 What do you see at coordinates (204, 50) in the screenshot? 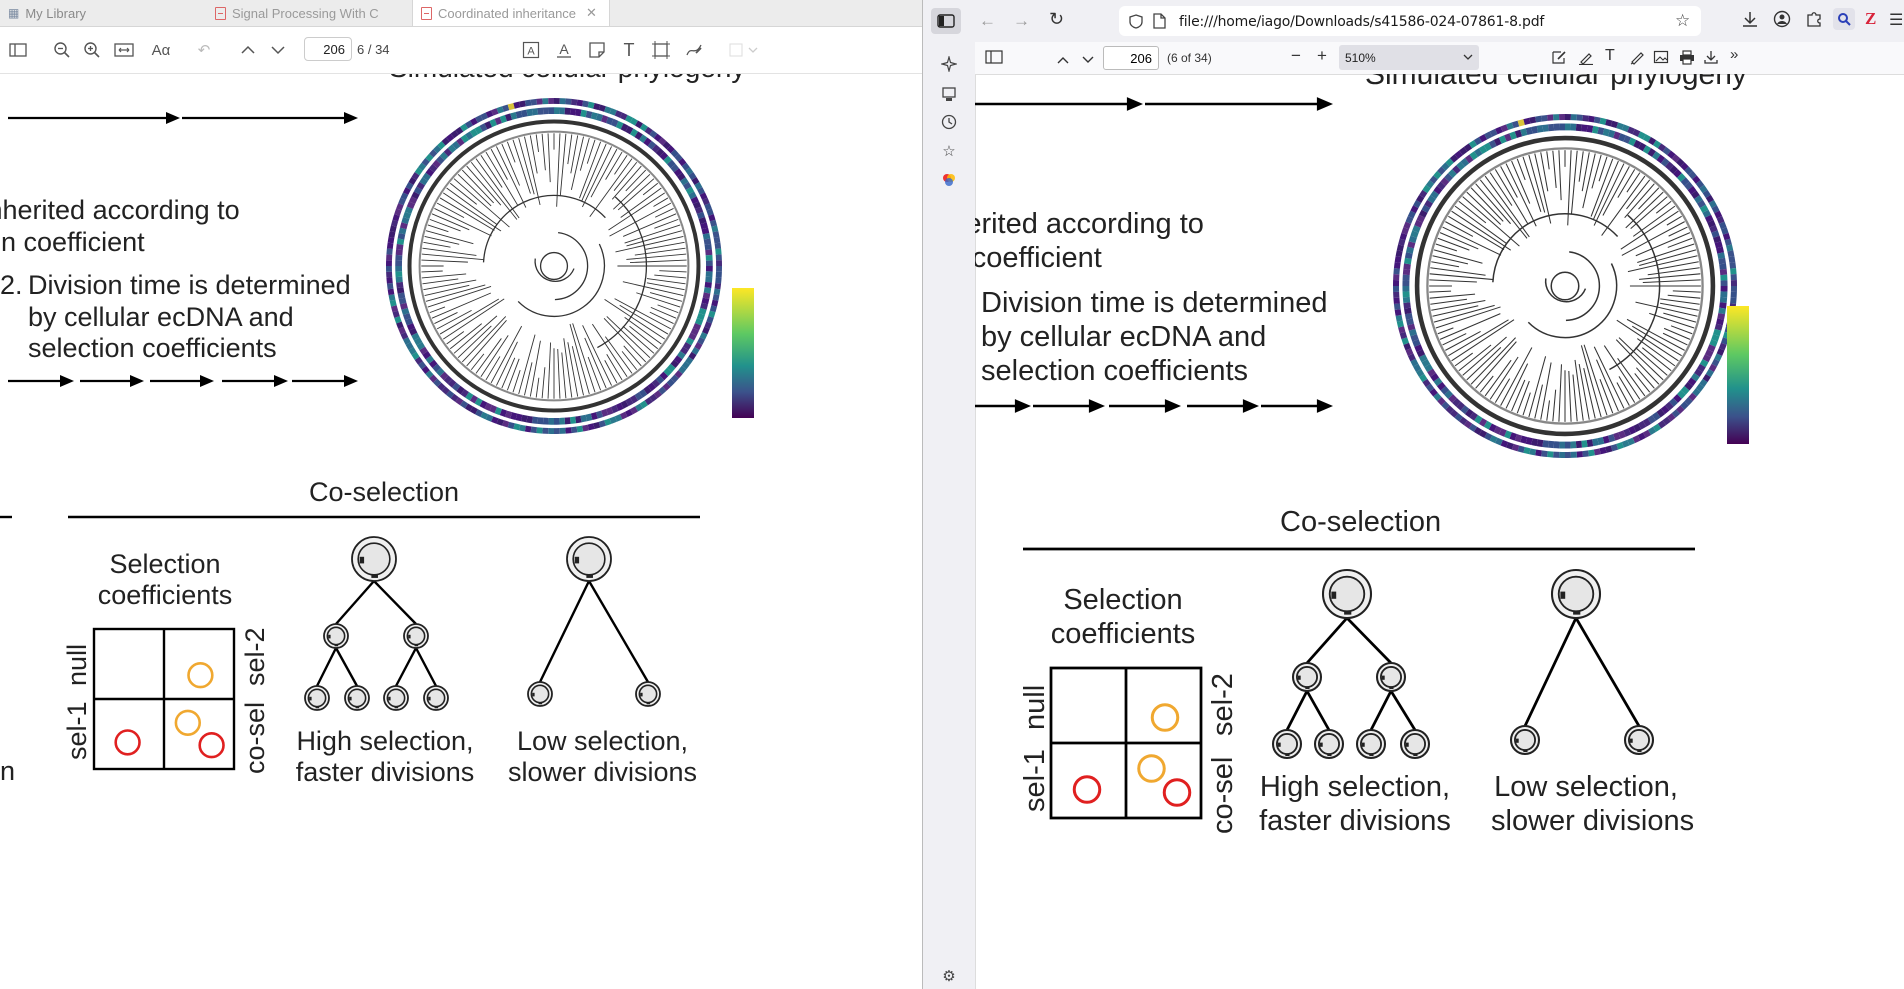
I see `undo-icon: ↶` at bounding box center [204, 50].